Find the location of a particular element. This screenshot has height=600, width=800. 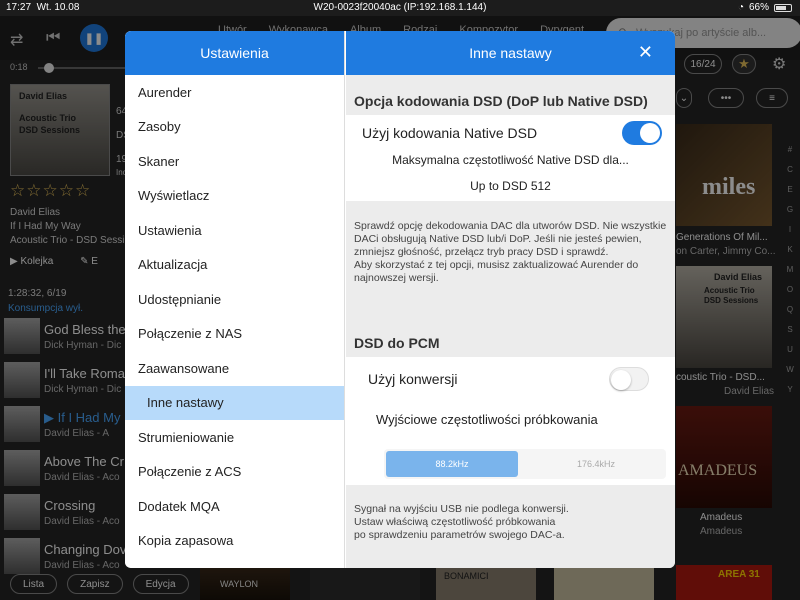

max-frequency-value: Up to DSD 512 is located at coordinates (510, 186).